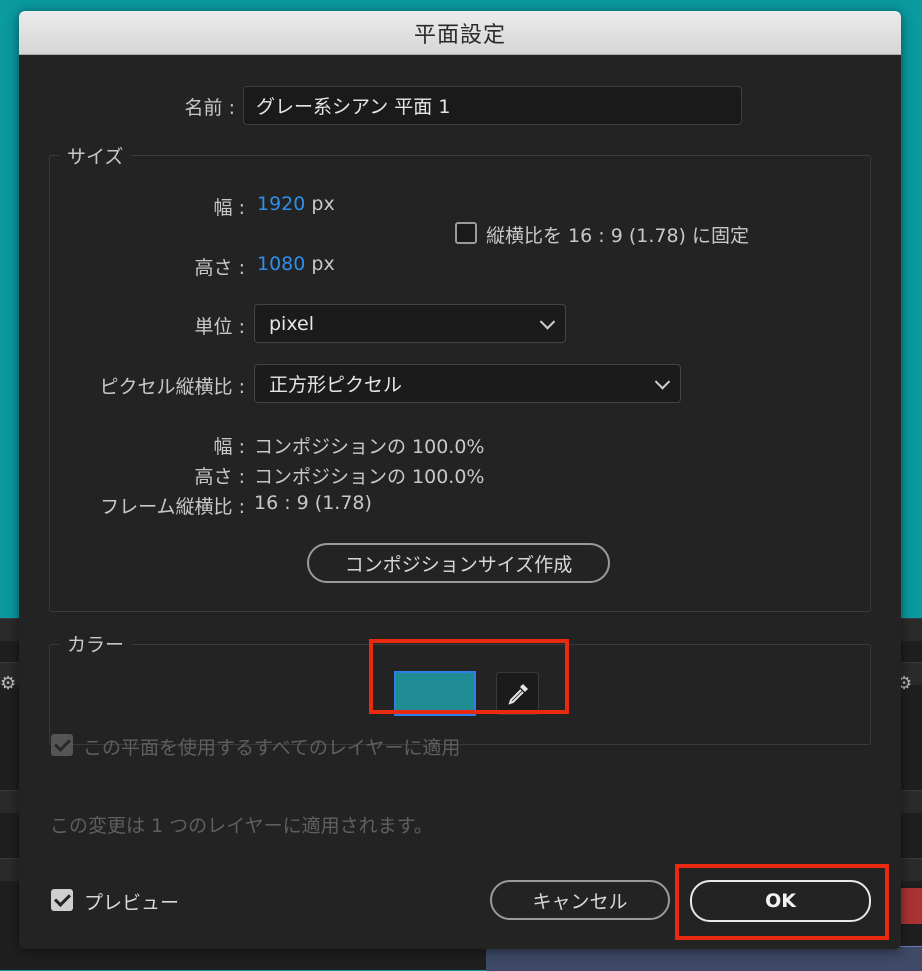 This screenshot has width=922, height=971. I want to click on lock-aspect-label: 縦横比を 16 : 9 (1.78) に固定, so click(617, 234).